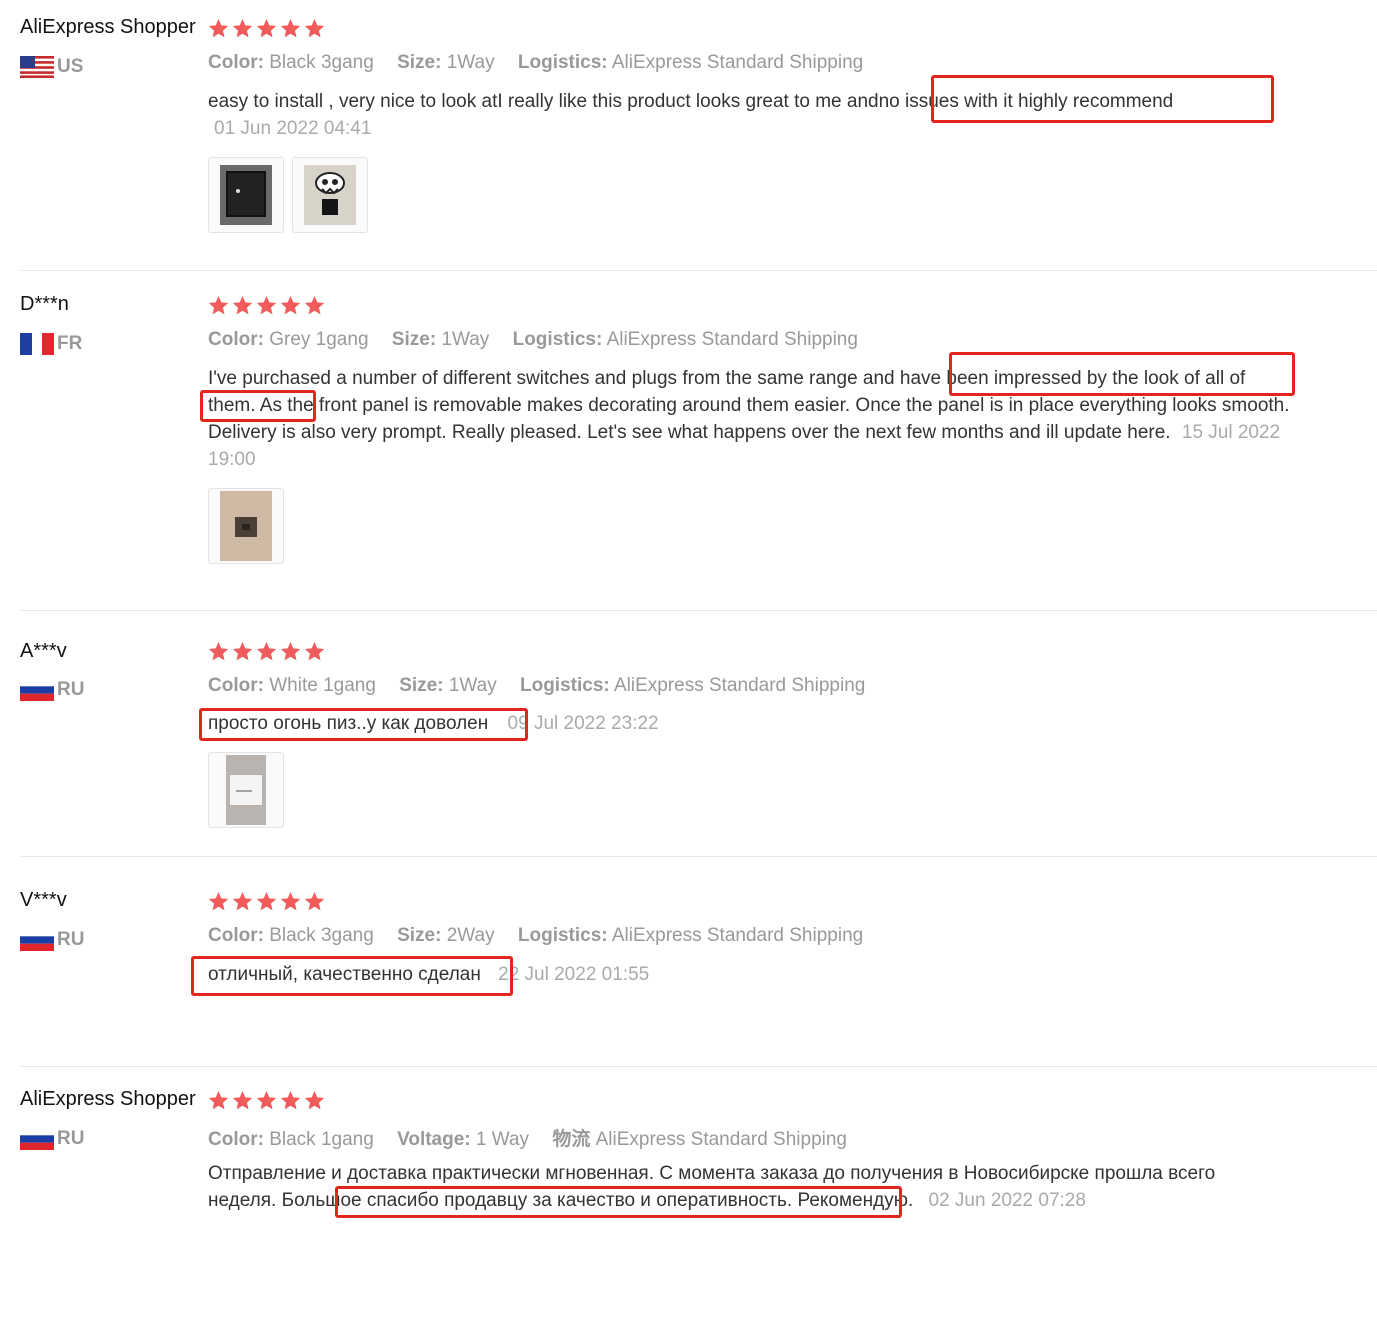  Describe the element at coordinates (293, 128) in the screenshot. I see `review-date: 01 Jun 2022 04:41` at that location.